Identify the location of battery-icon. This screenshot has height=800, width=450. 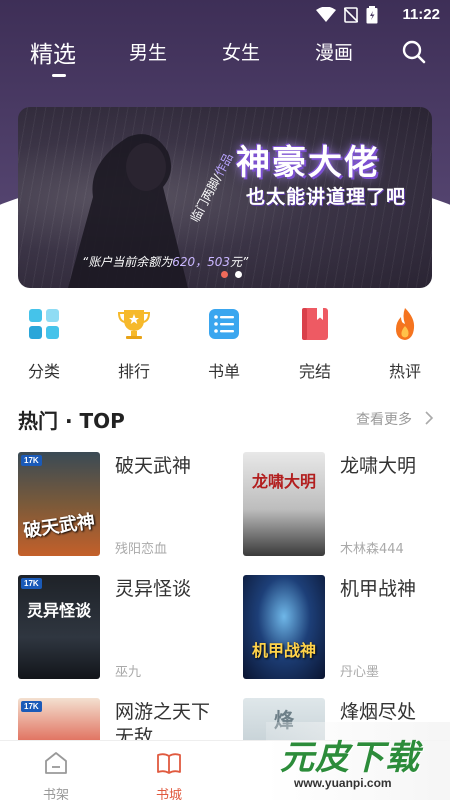
(372, 15).